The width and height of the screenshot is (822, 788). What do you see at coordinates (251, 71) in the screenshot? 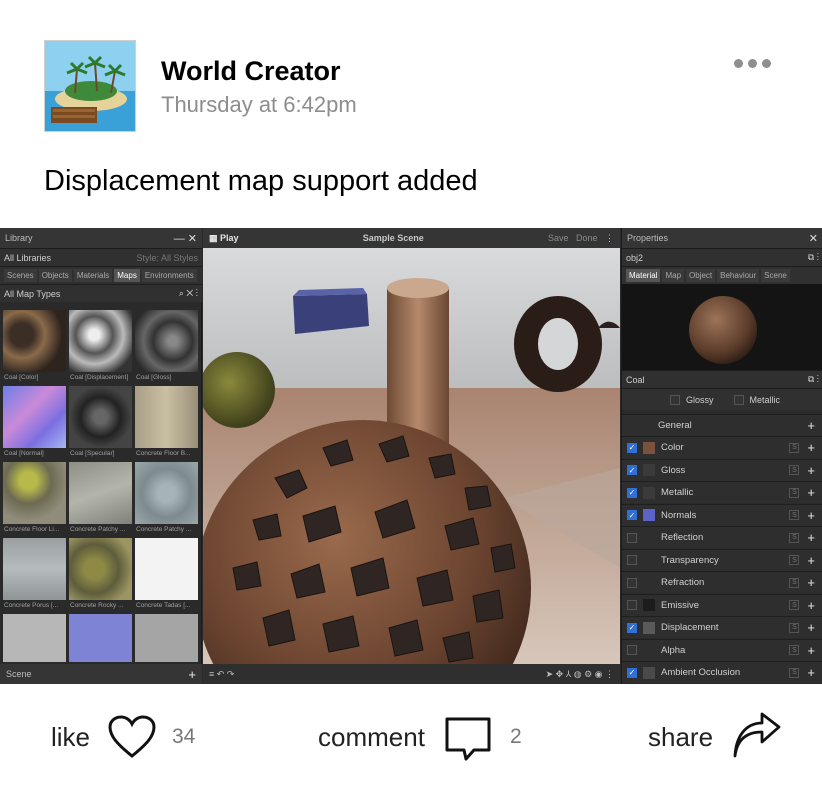
I see `author-name: World Creator` at bounding box center [251, 71].